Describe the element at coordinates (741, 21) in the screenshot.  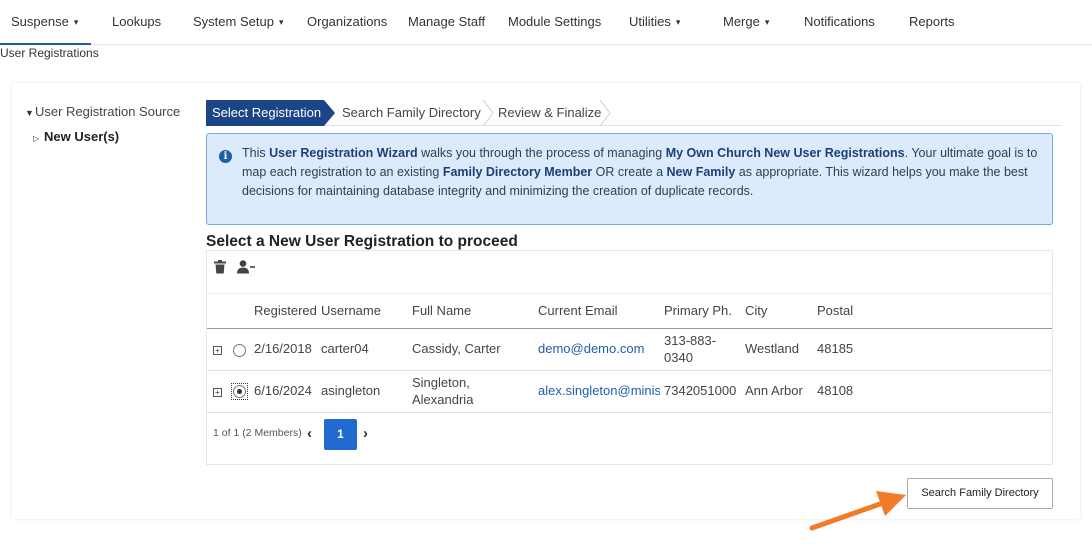
I see `nav-merge-label: Merge` at that location.